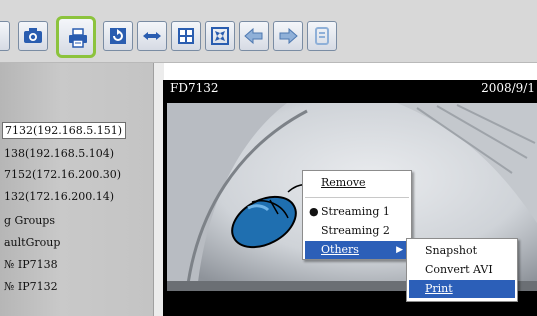 The height and width of the screenshot is (316, 537). I want to click on tree-item: 7132(192.168.5.151), so click(64, 130).